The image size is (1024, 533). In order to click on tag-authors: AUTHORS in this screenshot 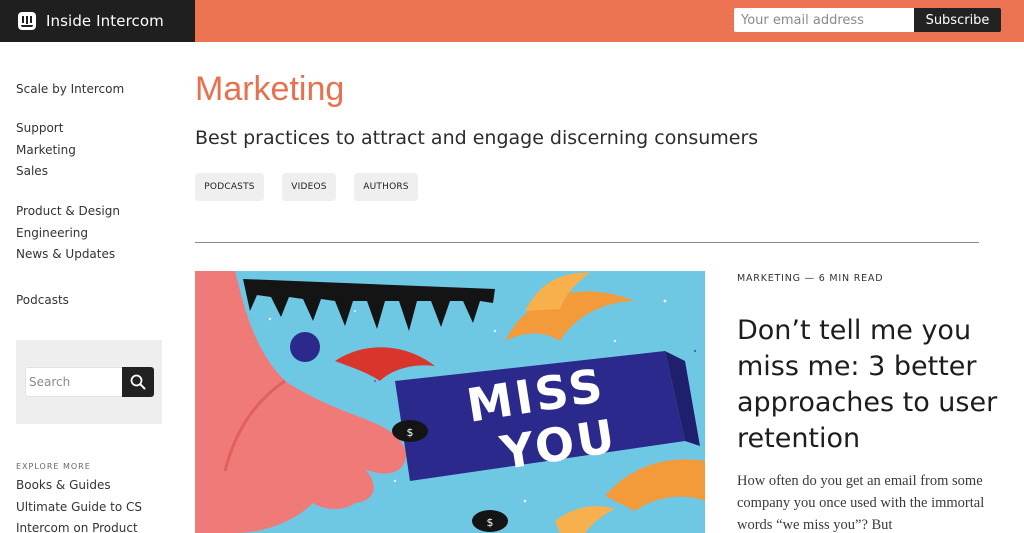, I will do `click(386, 187)`.